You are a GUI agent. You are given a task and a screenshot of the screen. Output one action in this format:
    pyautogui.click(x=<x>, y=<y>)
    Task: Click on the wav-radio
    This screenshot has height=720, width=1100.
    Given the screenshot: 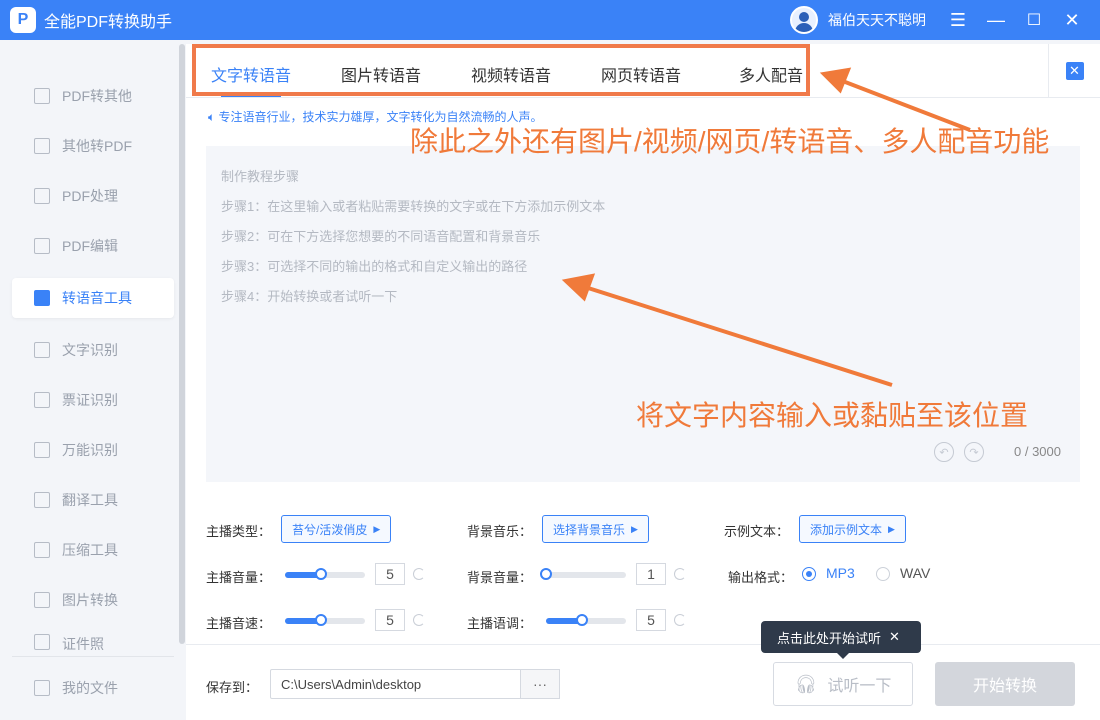 What is the action you would take?
    pyautogui.click(x=883, y=574)
    